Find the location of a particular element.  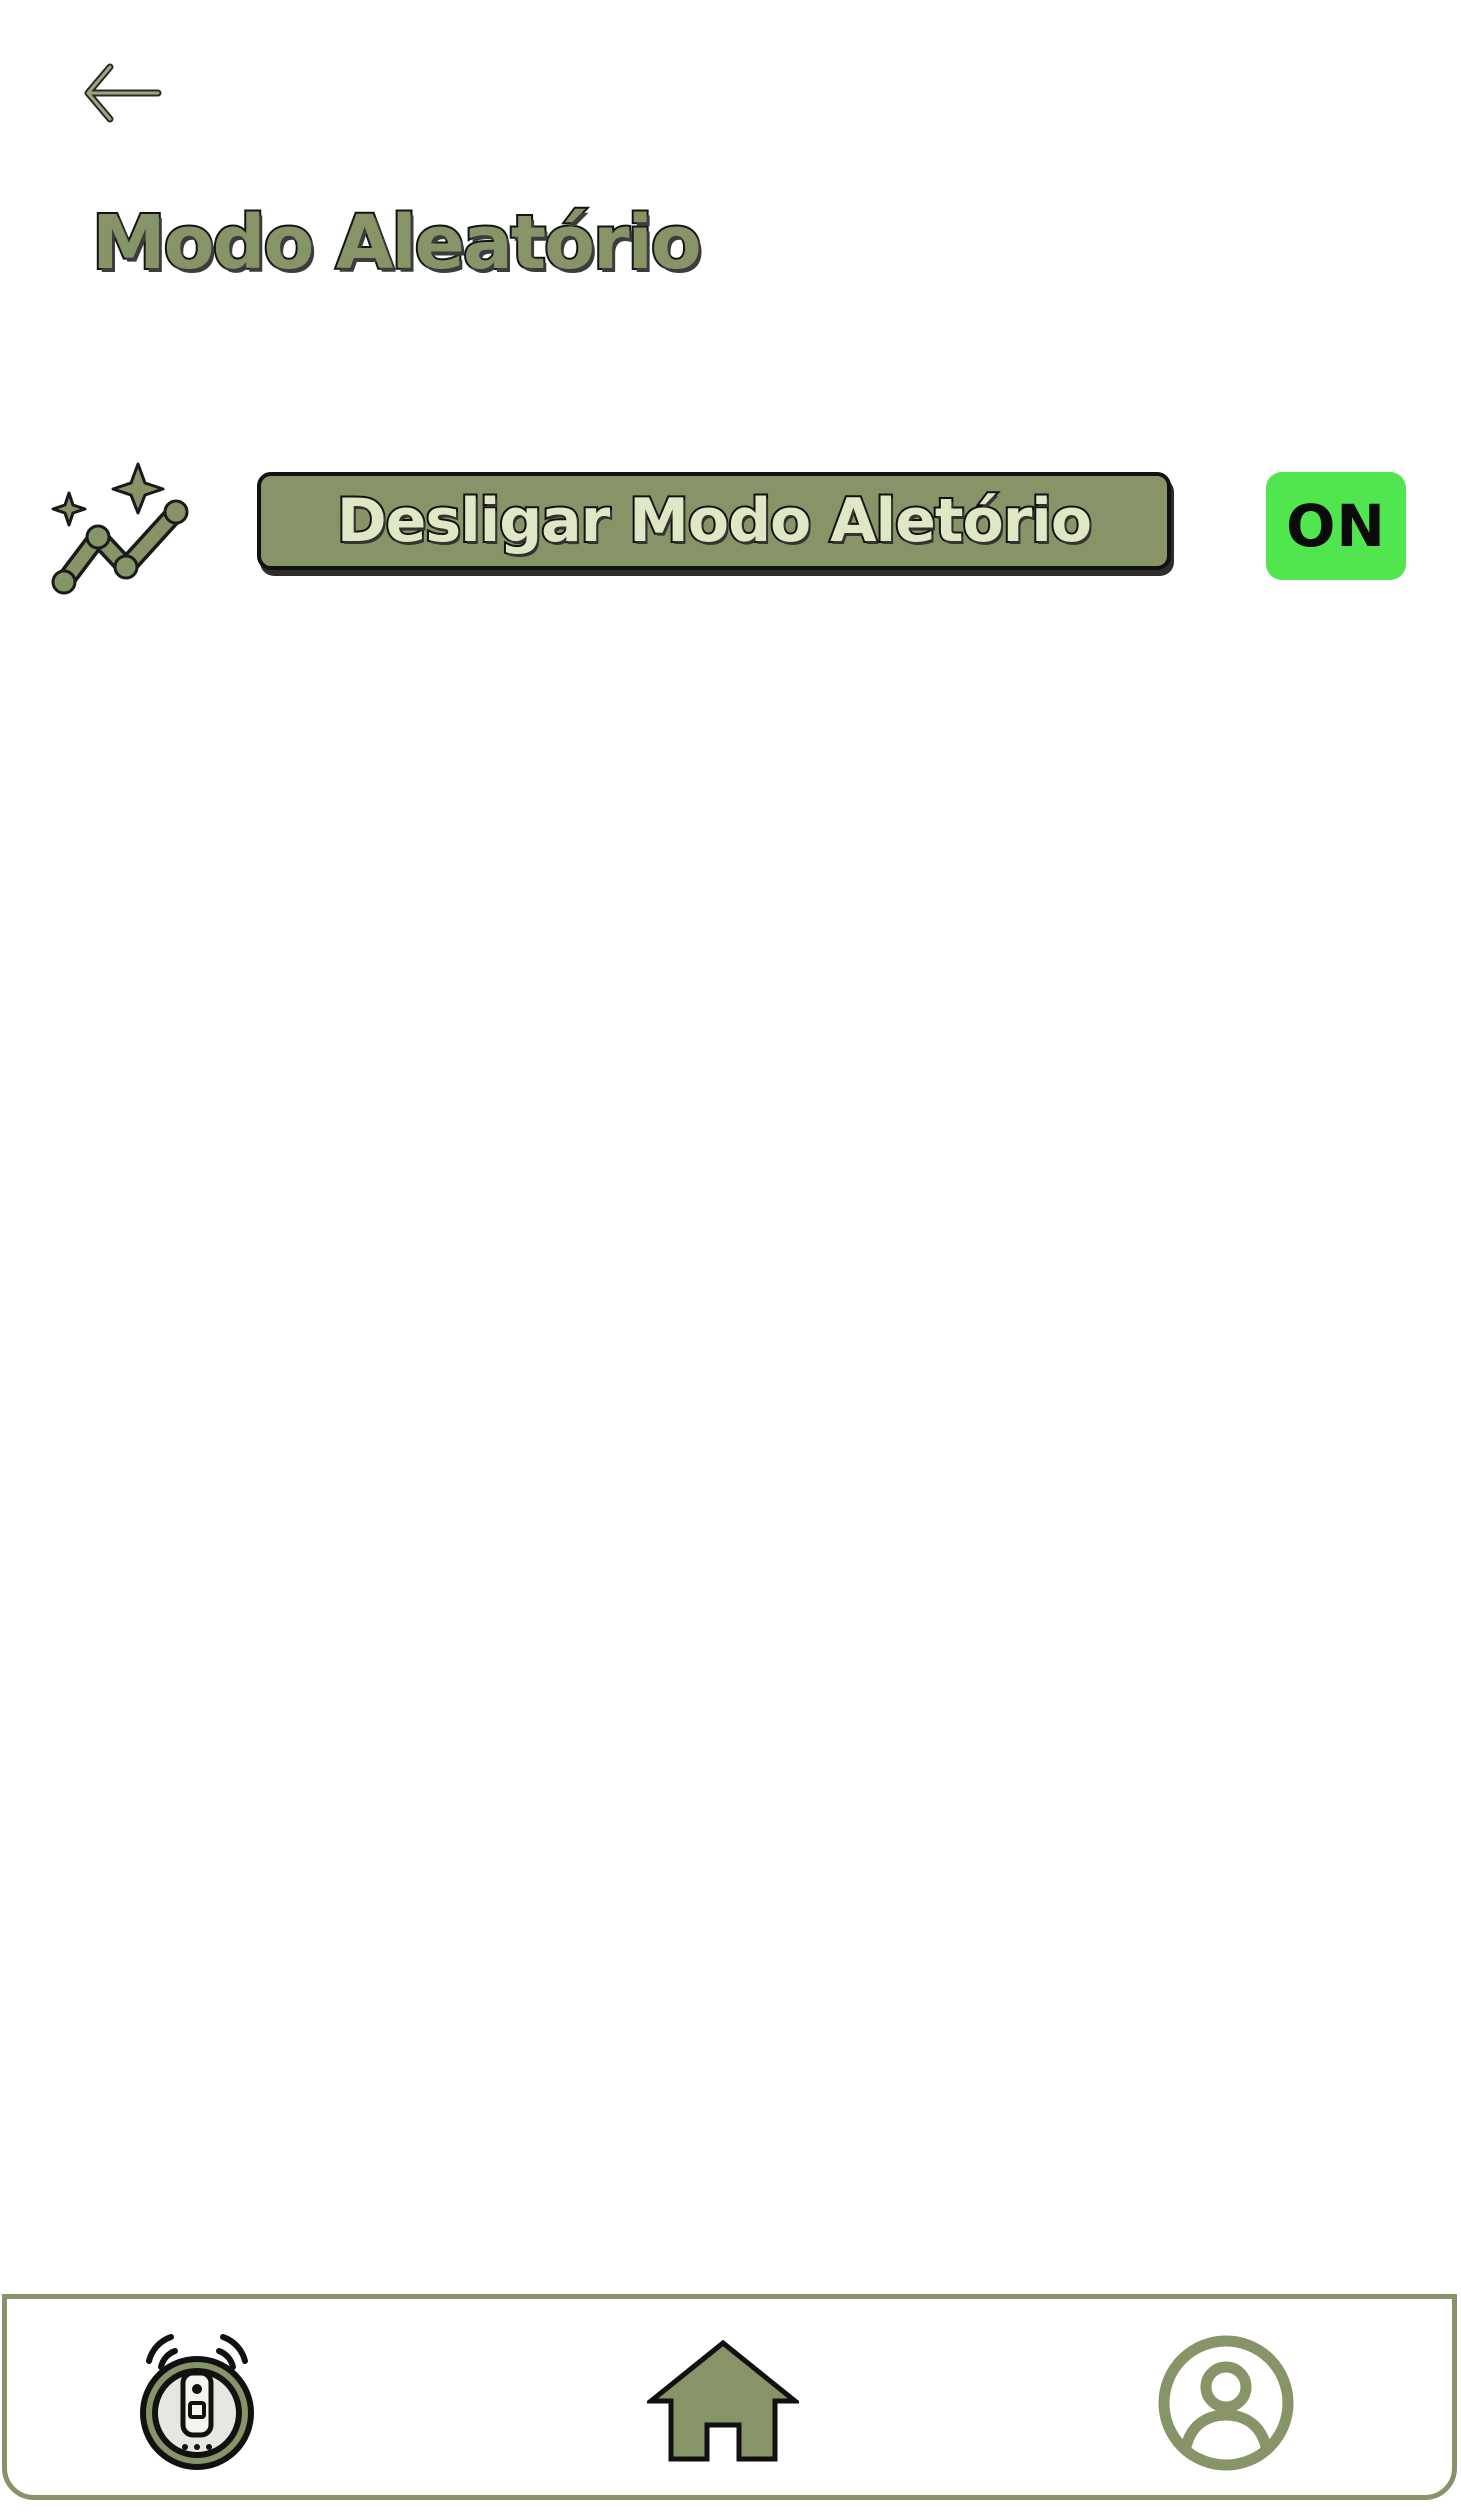

page-title: Modo Aleatório is located at coordinates (397, 243).